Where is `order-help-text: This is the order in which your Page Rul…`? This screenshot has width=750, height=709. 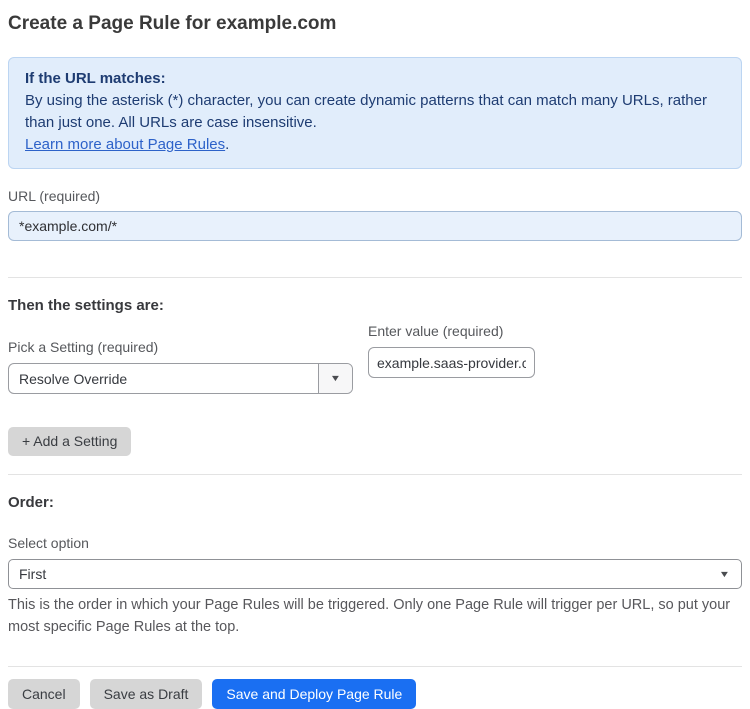 order-help-text: This is the order in which your Page Rul… is located at coordinates (369, 616).